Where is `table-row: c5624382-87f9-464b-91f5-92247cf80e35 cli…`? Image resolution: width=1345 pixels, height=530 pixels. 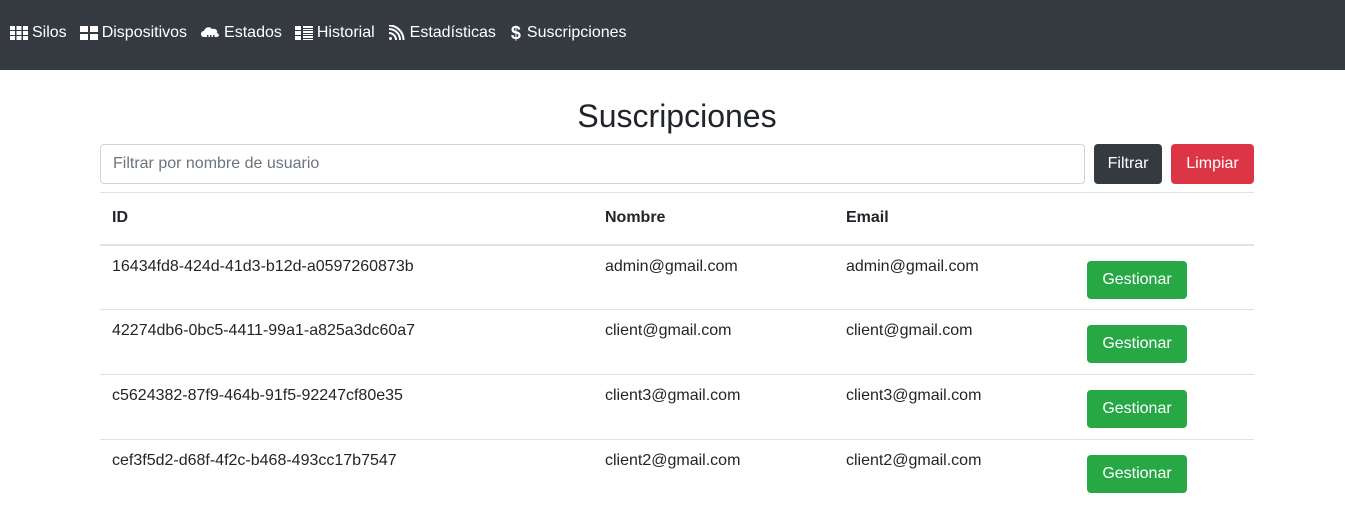 table-row: c5624382-87f9-464b-91f5-92247cf80e35 cli… is located at coordinates (677, 407).